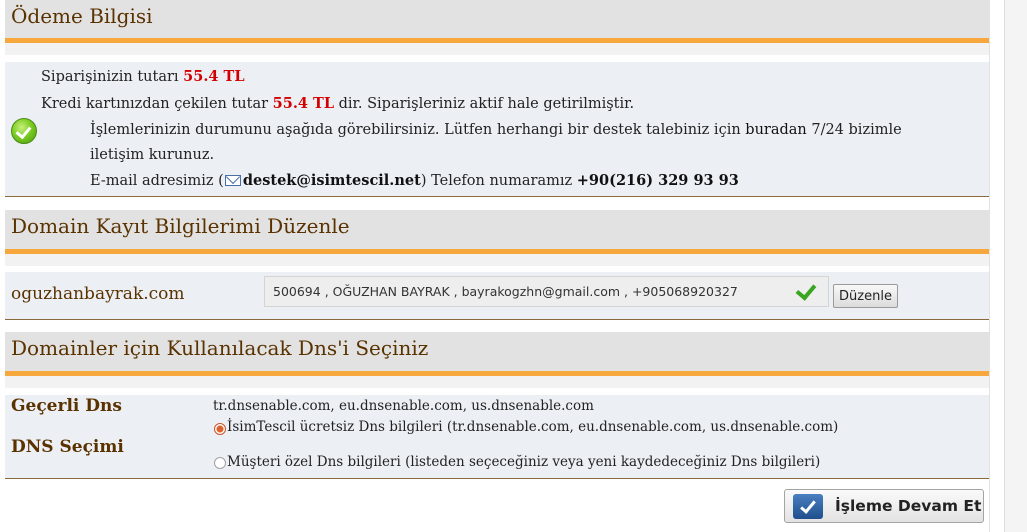 The image size is (1027, 532). What do you see at coordinates (67, 447) in the screenshot?
I see `dns-selection-label: DNS Seçimi` at bounding box center [67, 447].